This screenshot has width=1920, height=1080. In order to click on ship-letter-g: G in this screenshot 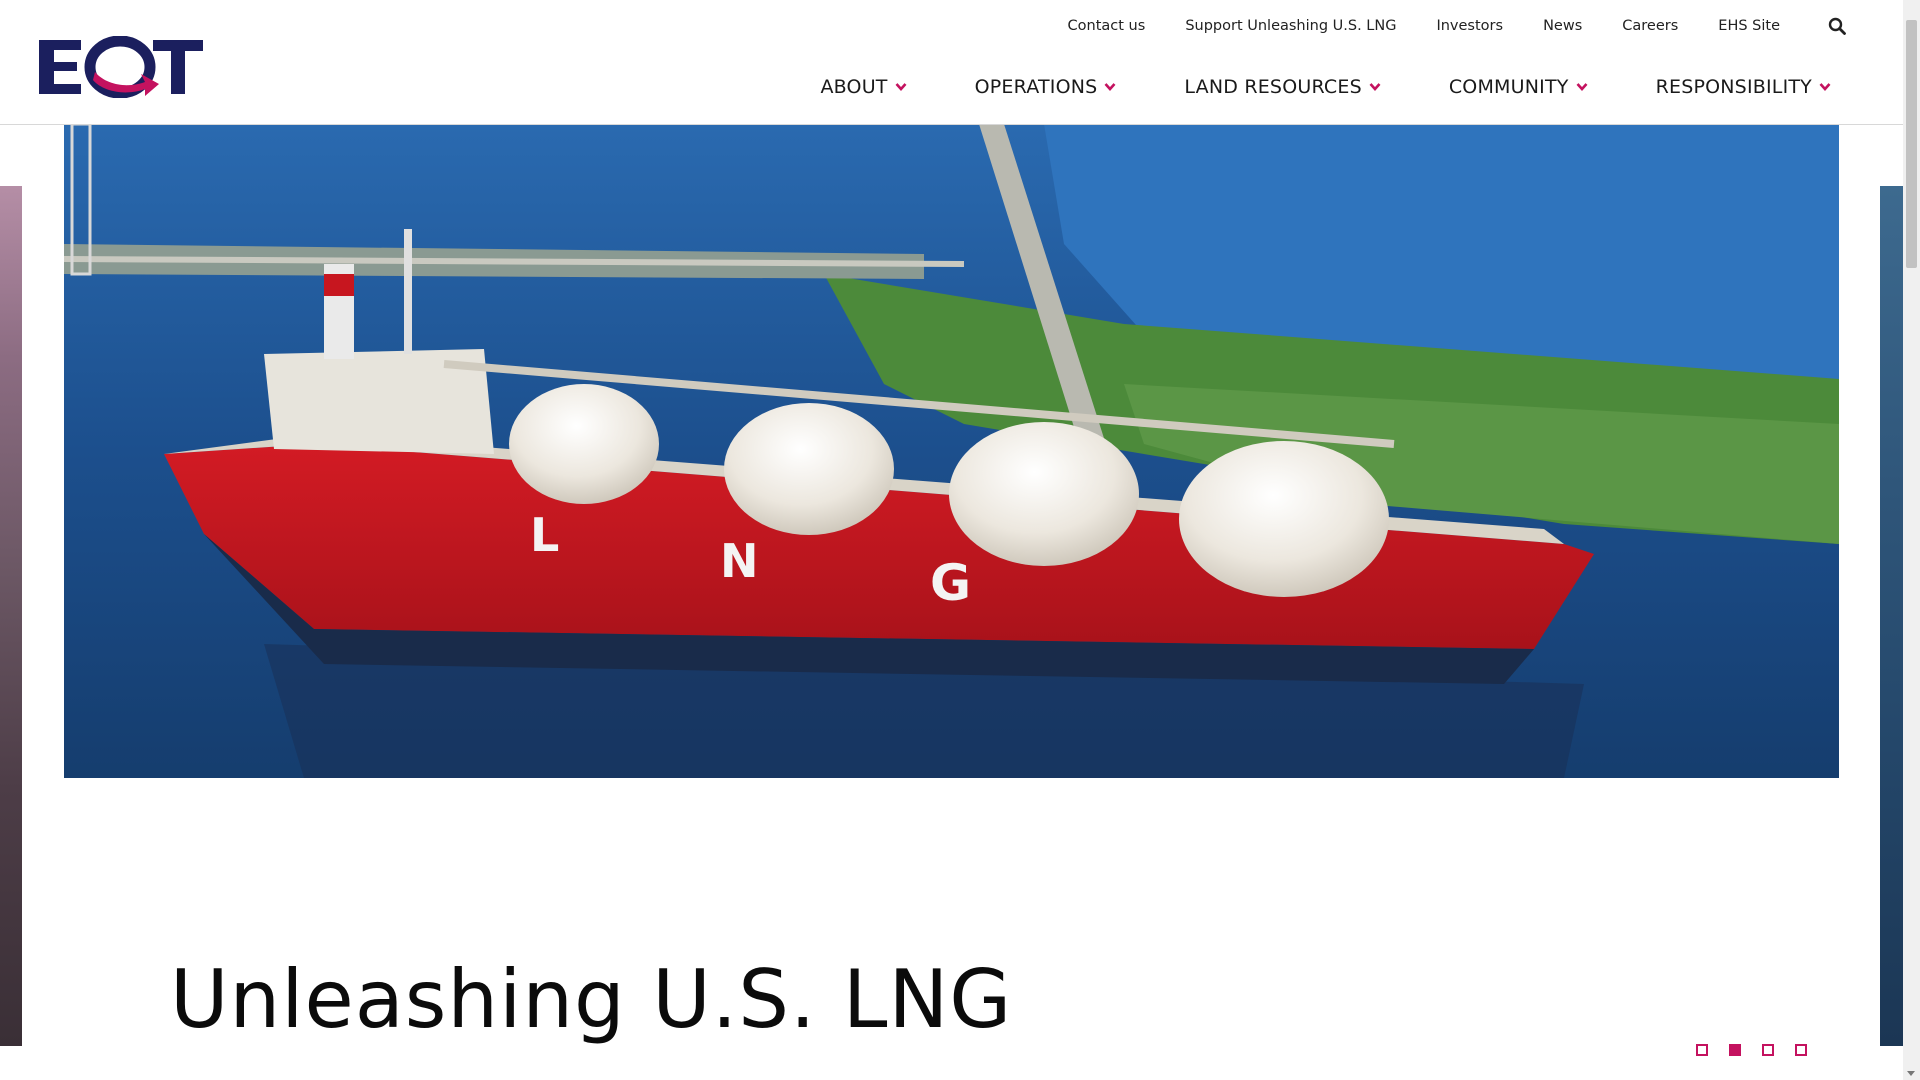, I will do `click(951, 583)`.